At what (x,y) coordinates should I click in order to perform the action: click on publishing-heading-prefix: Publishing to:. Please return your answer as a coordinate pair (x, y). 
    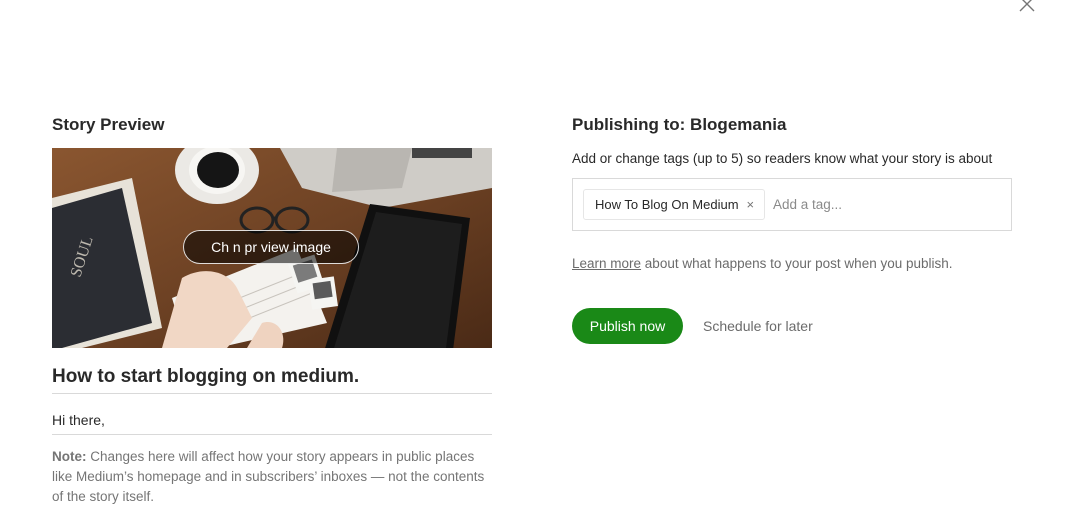
    Looking at the image, I should click on (631, 124).